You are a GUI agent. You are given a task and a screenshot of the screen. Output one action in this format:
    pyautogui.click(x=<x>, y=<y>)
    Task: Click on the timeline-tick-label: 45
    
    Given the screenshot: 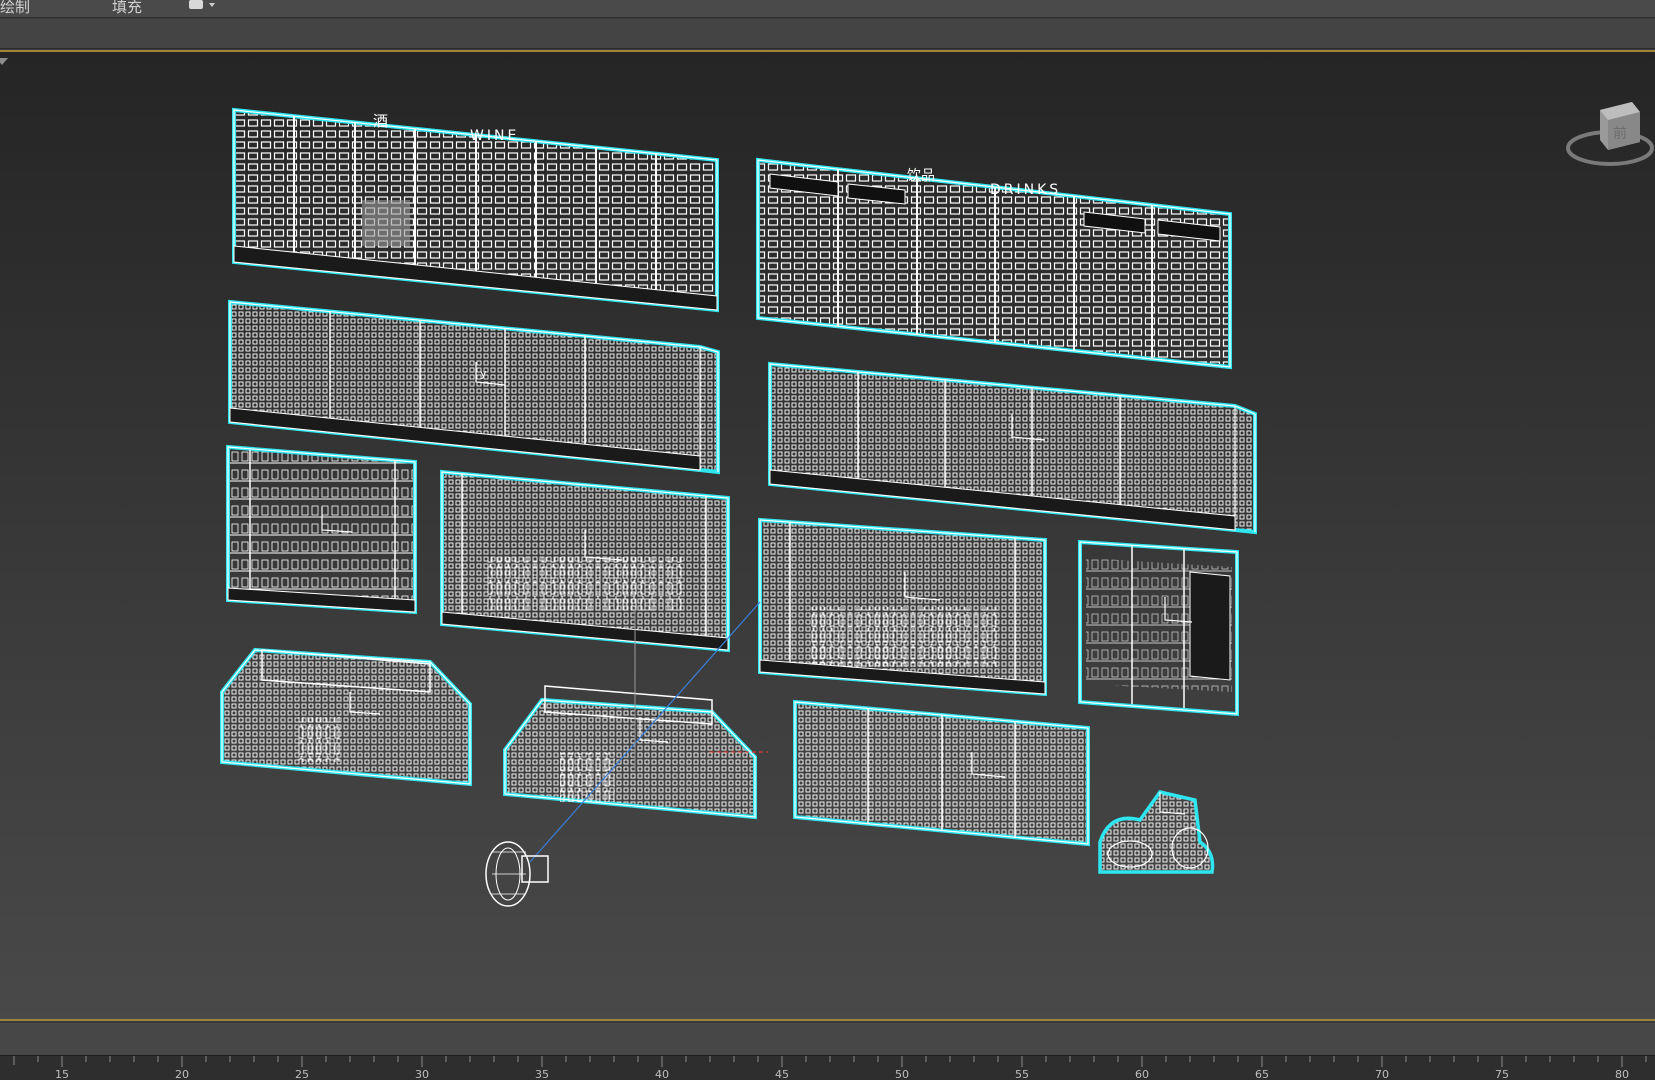 What is the action you would take?
    pyautogui.click(x=782, y=1074)
    